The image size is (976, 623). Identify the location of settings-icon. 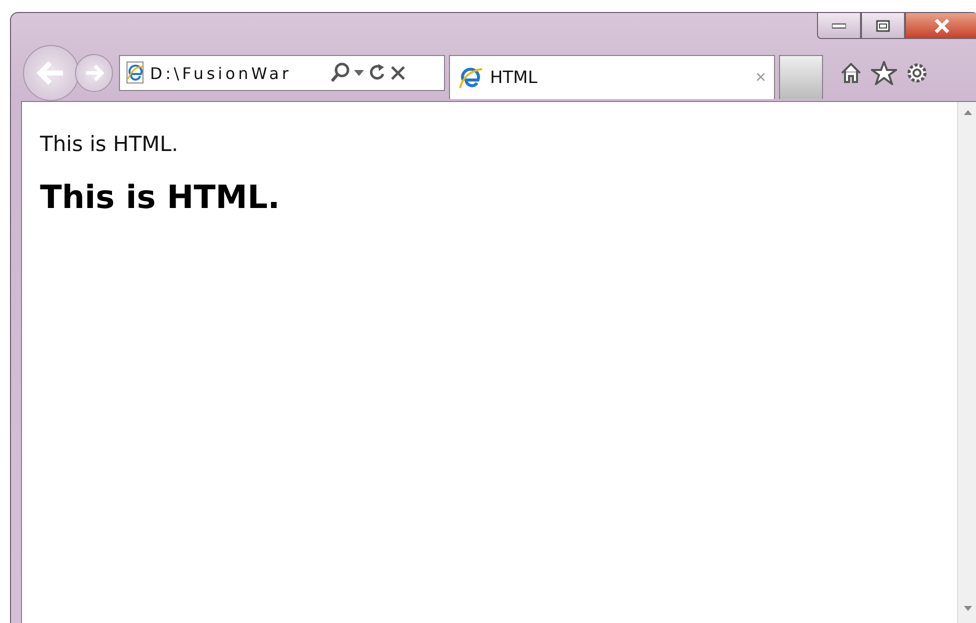
(917, 73).